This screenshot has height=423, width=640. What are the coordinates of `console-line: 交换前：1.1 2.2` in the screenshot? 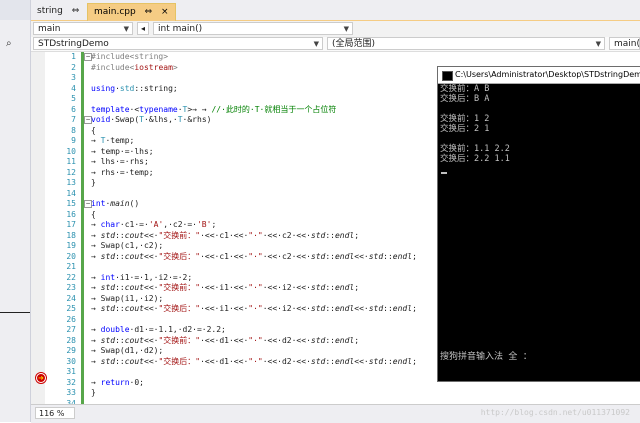 It's located at (475, 149).